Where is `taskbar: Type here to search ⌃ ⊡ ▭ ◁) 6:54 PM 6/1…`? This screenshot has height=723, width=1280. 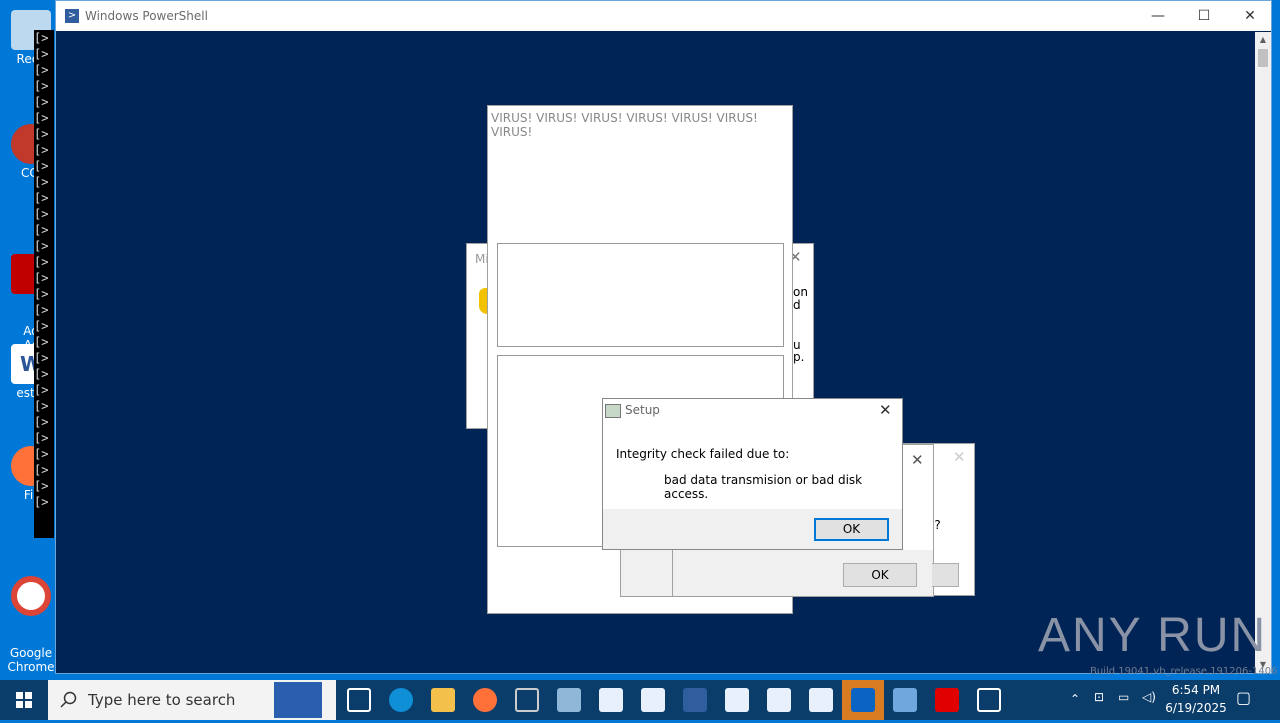
taskbar: Type here to search ⌃ ⊡ ▭ ◁) 6:54 PM 6/1… is located at coordinates (640, 700).